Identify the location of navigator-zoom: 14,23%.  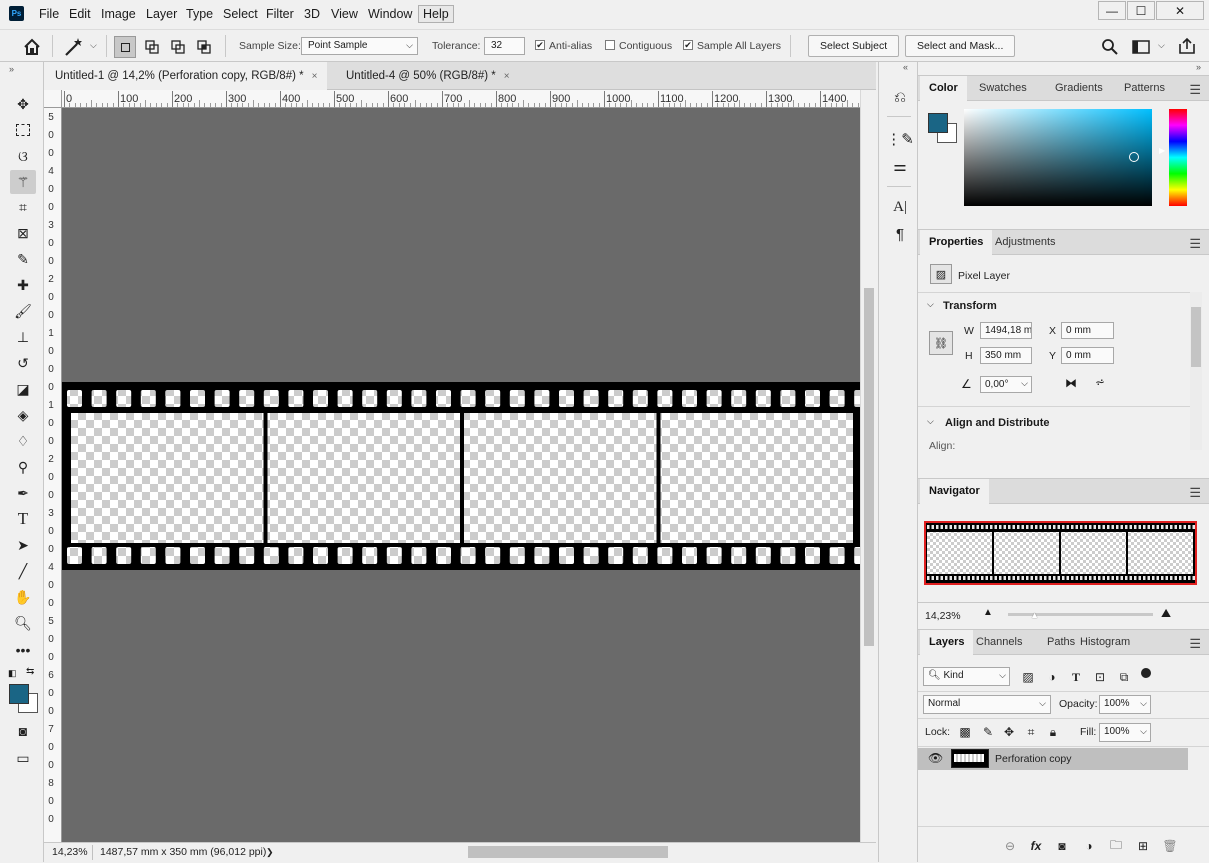
(943, 616).